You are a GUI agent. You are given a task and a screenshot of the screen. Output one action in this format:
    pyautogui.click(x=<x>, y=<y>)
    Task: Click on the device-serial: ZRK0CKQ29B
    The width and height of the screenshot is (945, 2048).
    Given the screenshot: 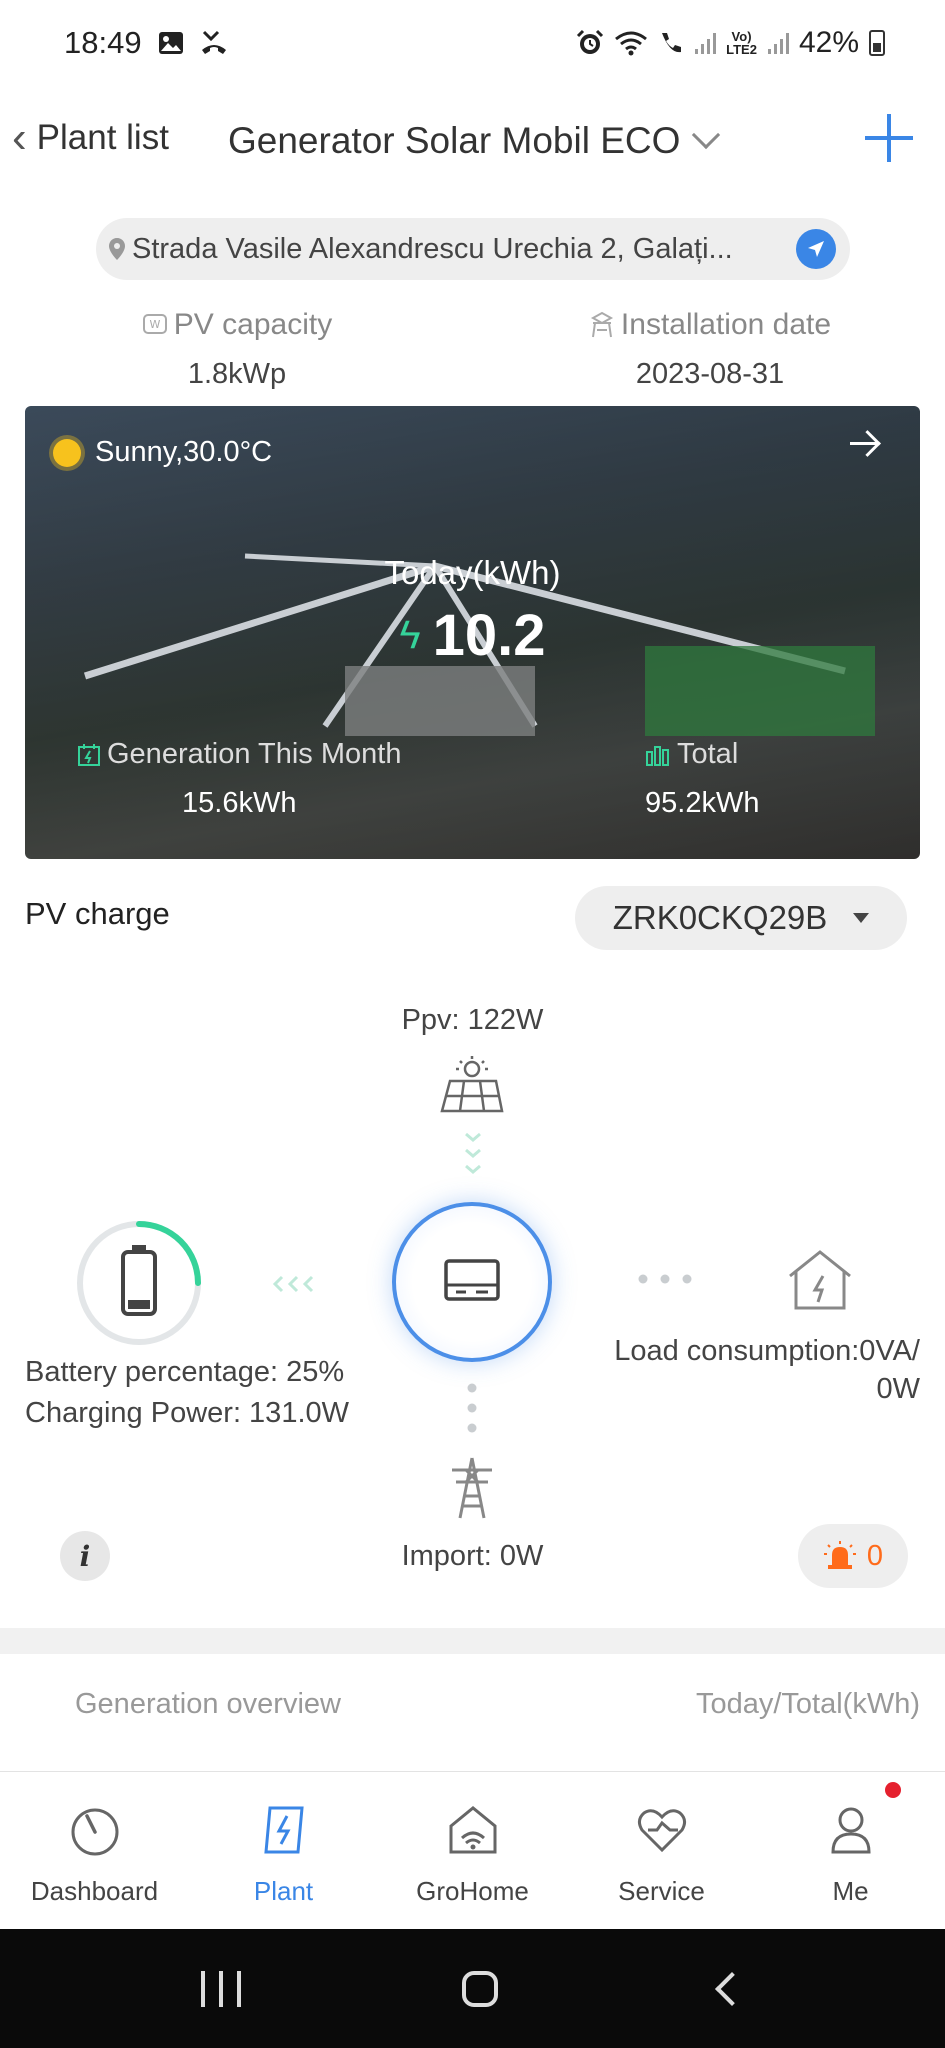 What is the action you would take?
    pyautogui.click(x=720, y=917)
    